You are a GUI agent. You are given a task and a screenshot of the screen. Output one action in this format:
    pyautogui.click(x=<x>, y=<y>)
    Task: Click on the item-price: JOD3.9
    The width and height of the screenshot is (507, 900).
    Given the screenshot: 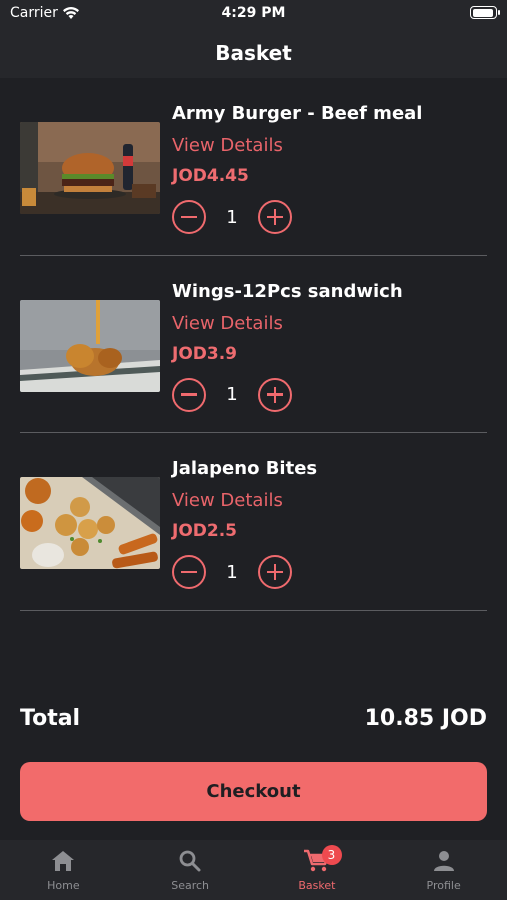 What is the action you would take?
    pyautogui.click(x=205, y=353)
    